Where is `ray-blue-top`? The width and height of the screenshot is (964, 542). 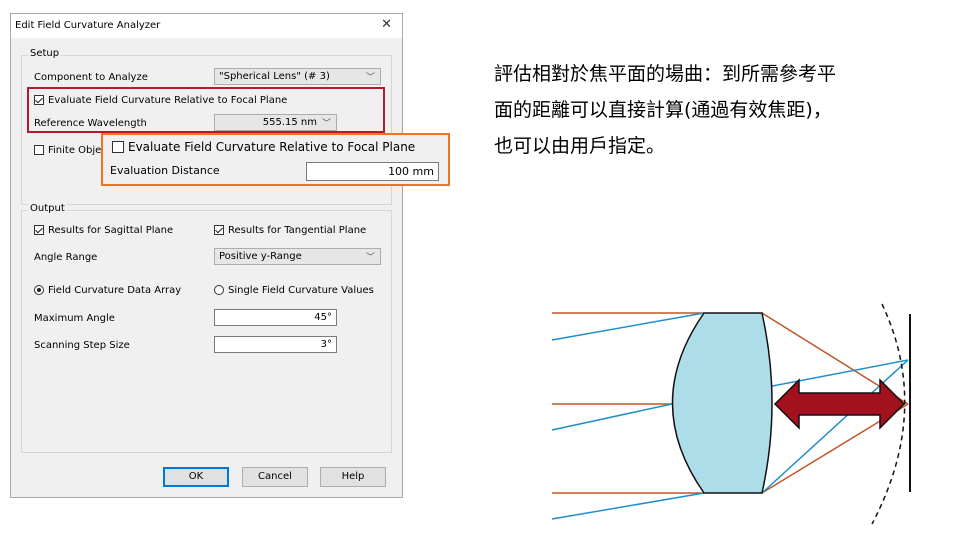 ray-blue-top is located at coordinates (628, 326).